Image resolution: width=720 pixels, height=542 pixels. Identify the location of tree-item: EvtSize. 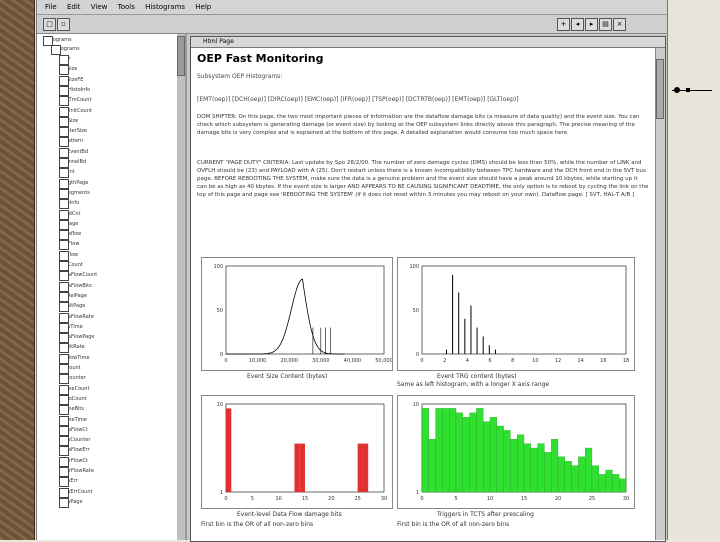
(68, 70).